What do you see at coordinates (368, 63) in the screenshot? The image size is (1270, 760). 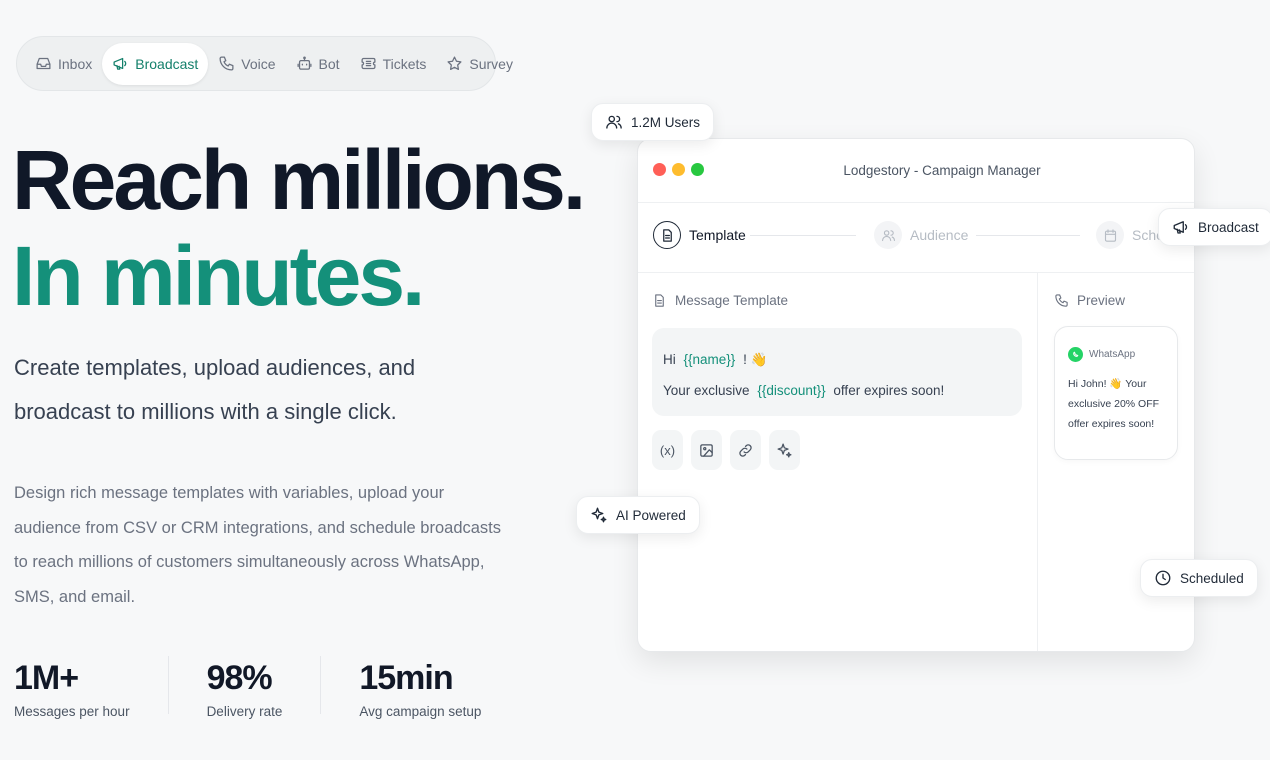 I see `ticket-icon` at bounding box center [368, 63].